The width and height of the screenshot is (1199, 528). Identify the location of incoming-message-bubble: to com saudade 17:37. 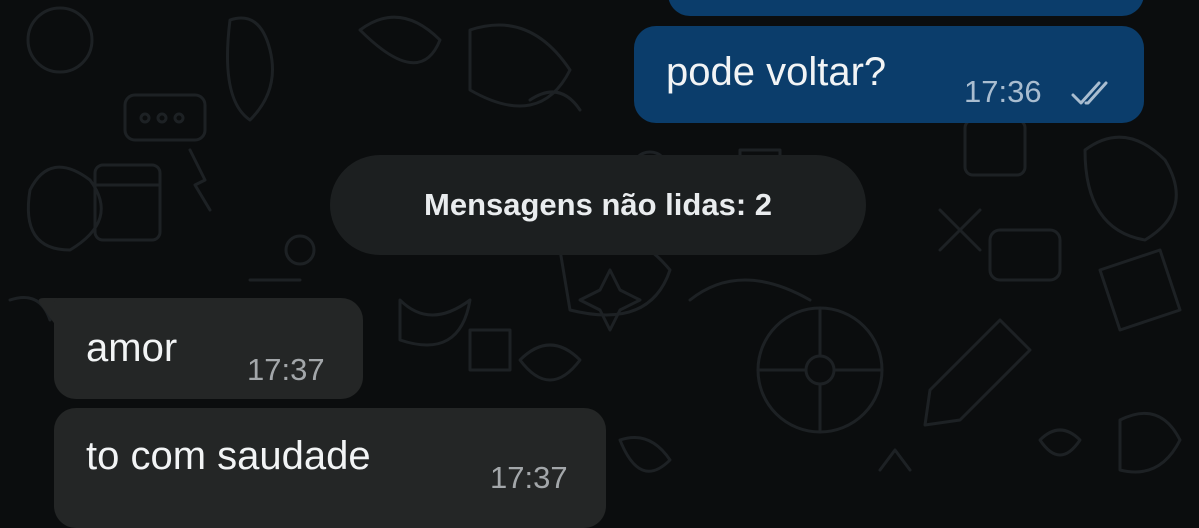
(330, 468).